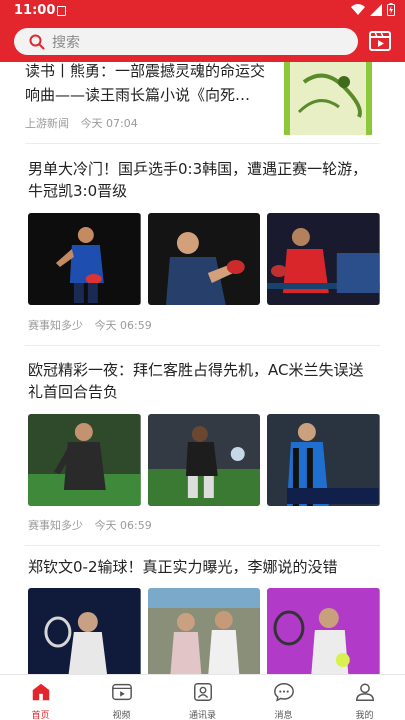 The height and width of the screenshot is (720, 405). Describe the element at coordinates (198, 180) in the screenshot. I see `article-title: 男单大冷门！国乒选手0:3韩国，遭遇正赛一轮游，牛冠凯3:0晋级` at that location.